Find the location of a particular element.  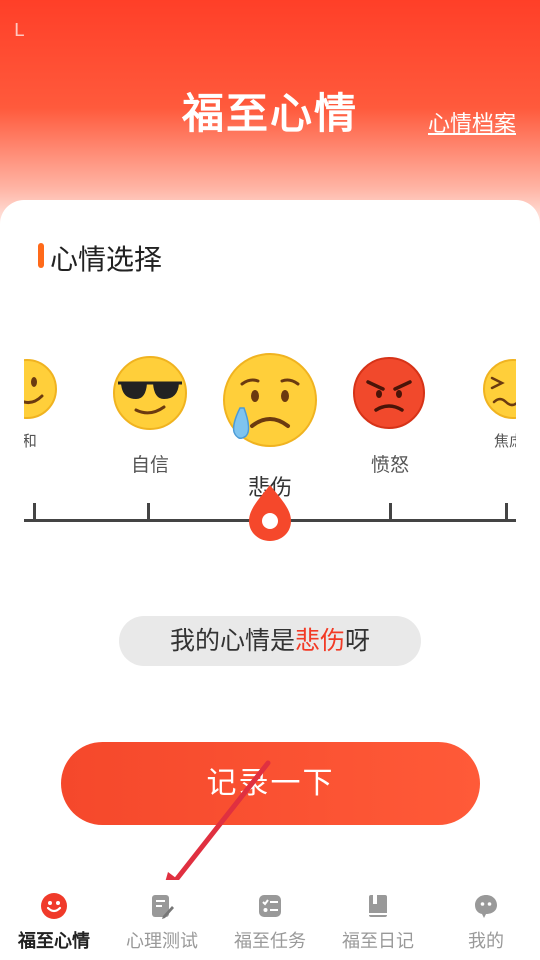

smile-face-icon is located at coordinates (54, 906).